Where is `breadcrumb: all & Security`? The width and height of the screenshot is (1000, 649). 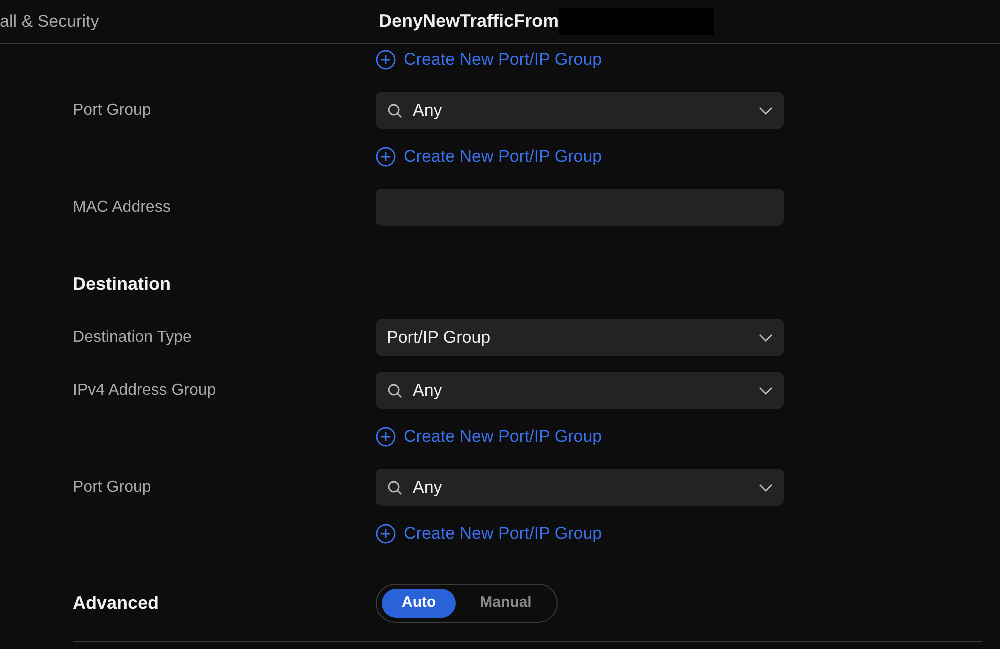
breadcrumb: all & Security is located at coordinates (50, 21).